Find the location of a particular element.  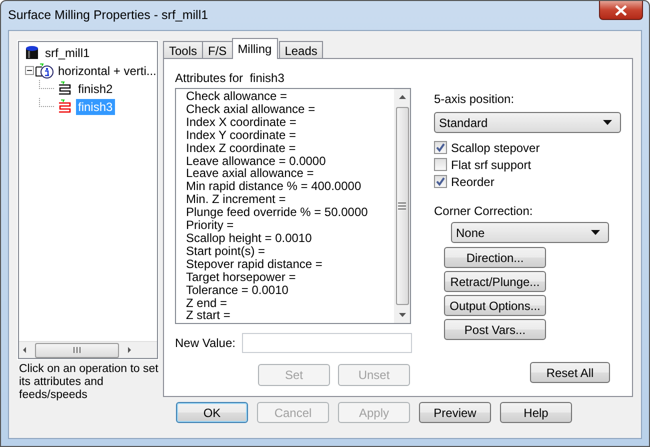

list-item: Start point(s) = is located at coordinates (290, 251).